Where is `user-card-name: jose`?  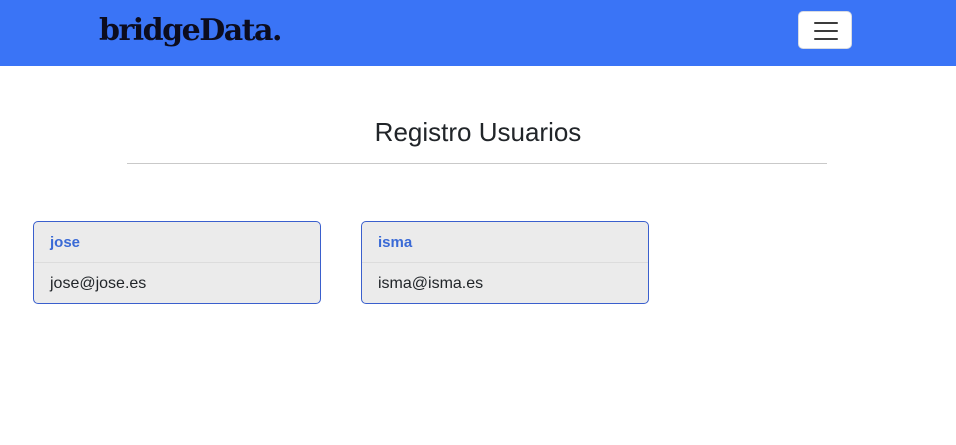 user-card-name: jose is located at coordinates (177, 242).